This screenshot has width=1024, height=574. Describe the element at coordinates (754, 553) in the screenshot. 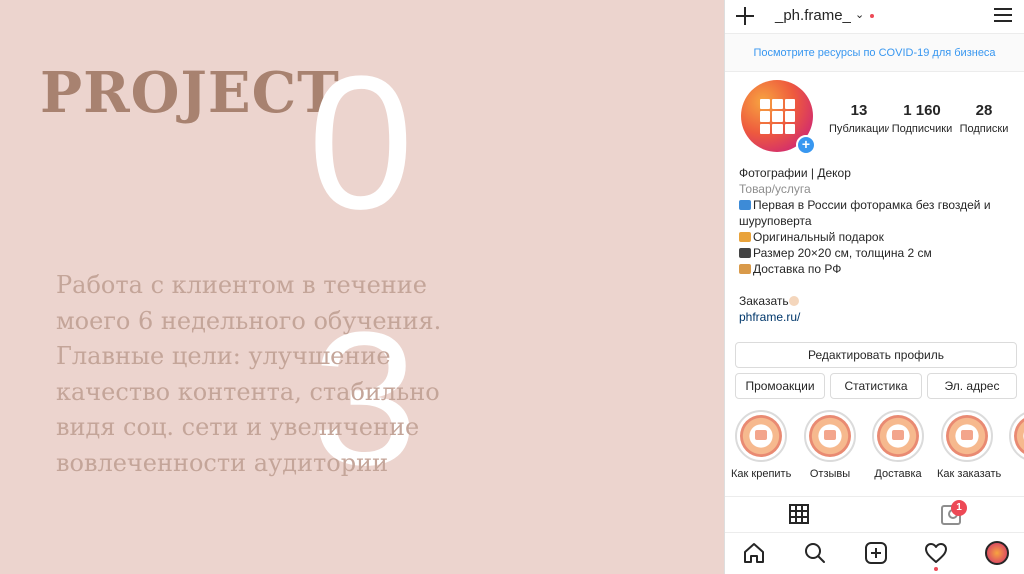

I see `home-icon` at that location.